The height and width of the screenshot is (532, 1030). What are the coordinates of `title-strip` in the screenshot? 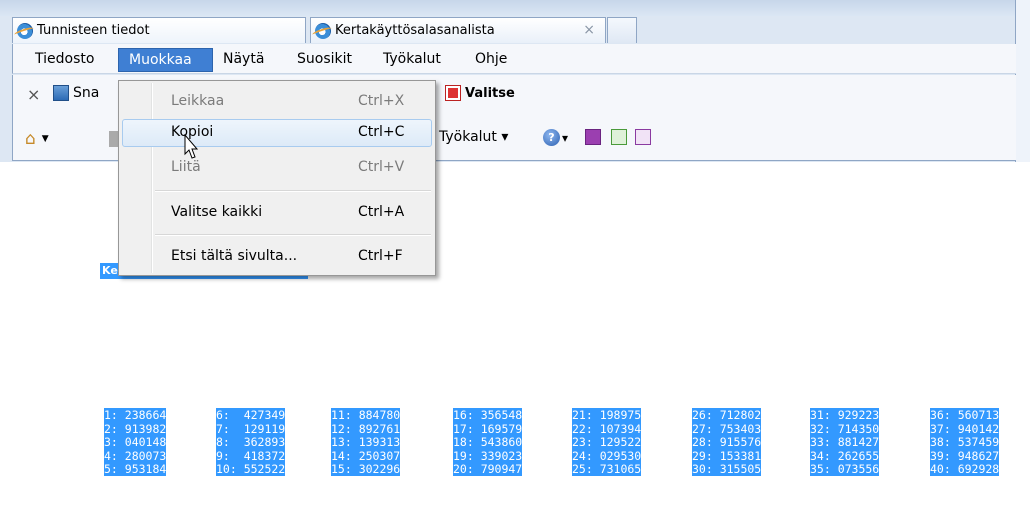 It's located at (515, 8).